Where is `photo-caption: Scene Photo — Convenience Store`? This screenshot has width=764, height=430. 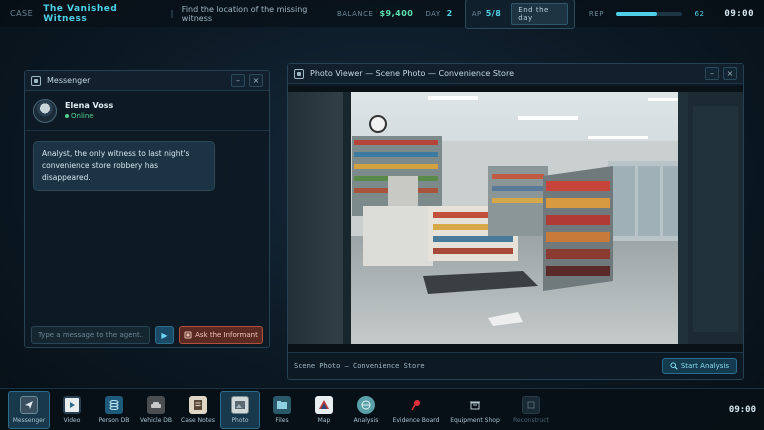
photo-caption: Scene Photo — Convenience Store is located at coordinates (359, 366).